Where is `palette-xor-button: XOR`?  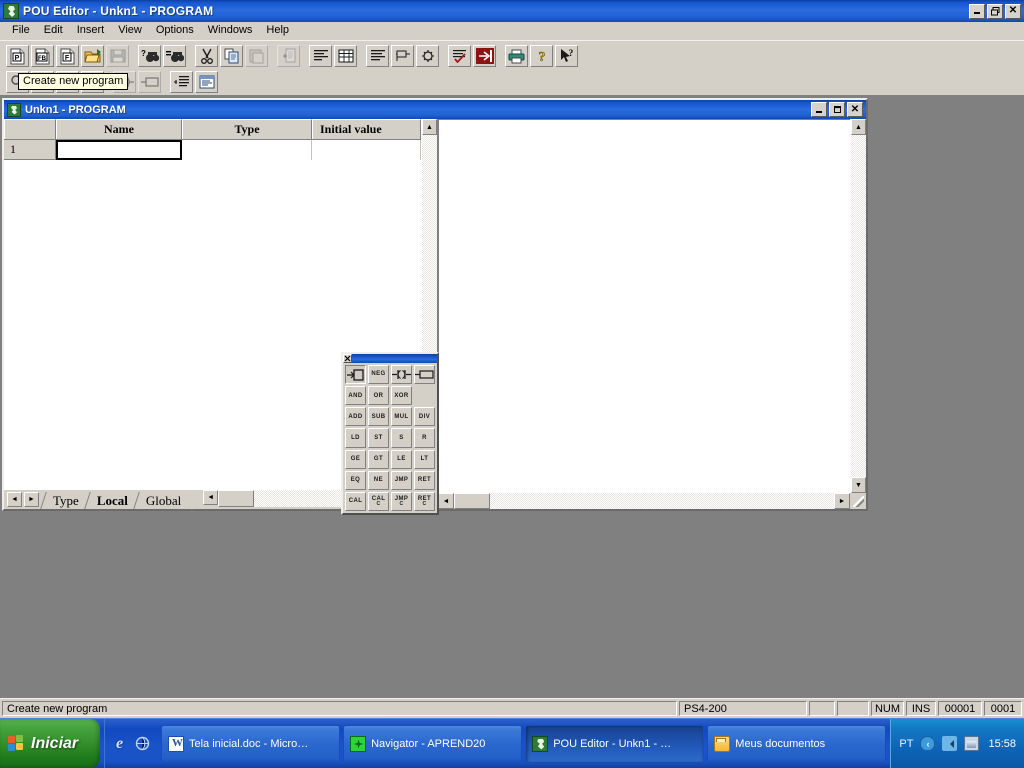
palette-xor-button: XOR is located at coordinates (401, 396).